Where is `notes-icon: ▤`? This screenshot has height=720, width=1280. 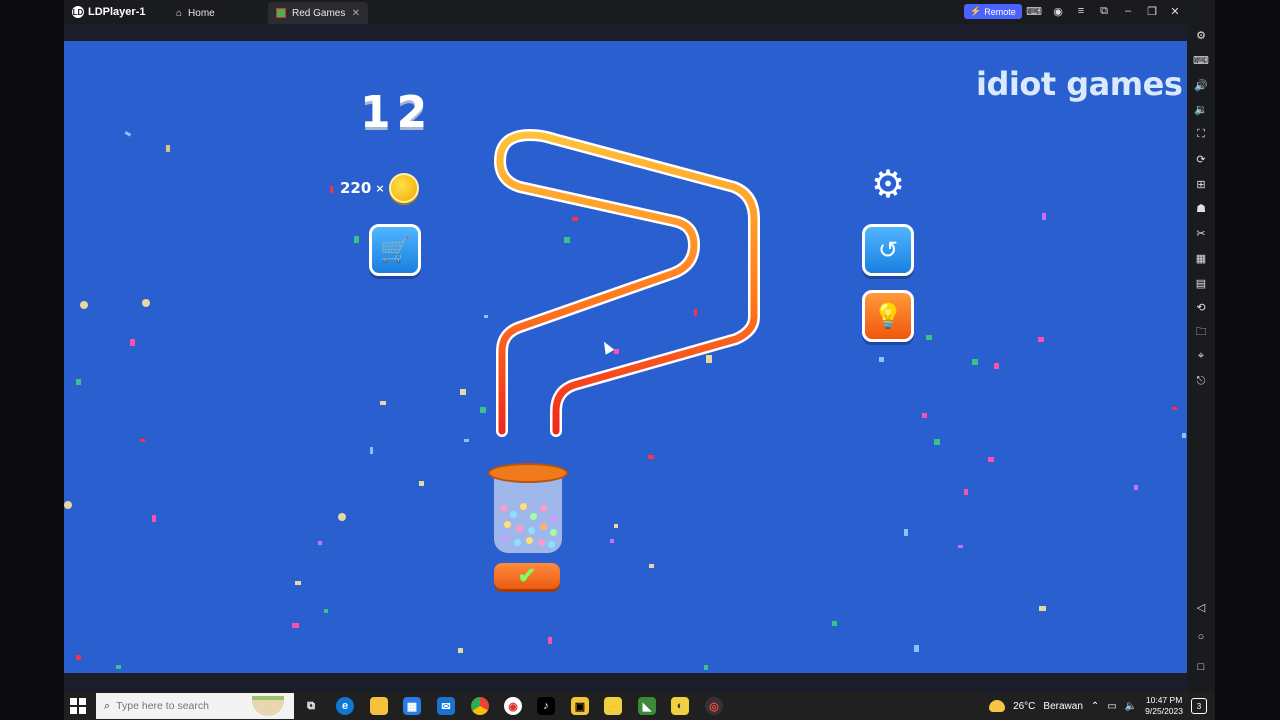 notes-icon: ▤ is located at coordinates (1201, 283).